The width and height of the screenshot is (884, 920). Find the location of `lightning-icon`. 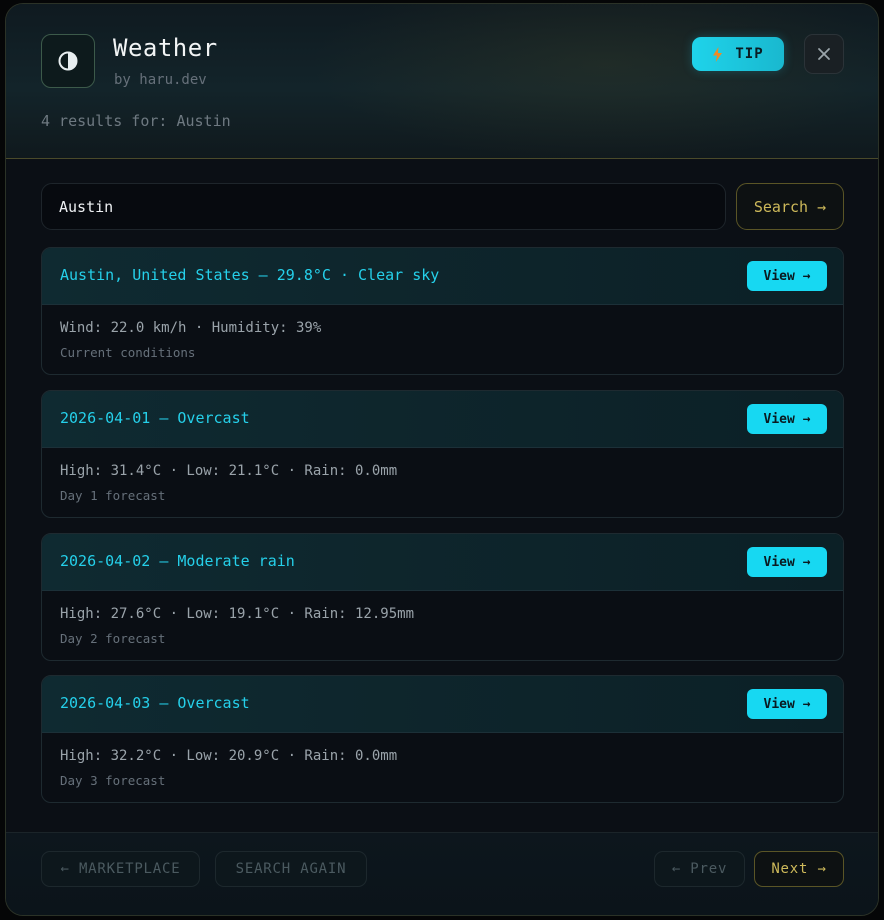

lightning-icon is located at coordinates (718, 54).